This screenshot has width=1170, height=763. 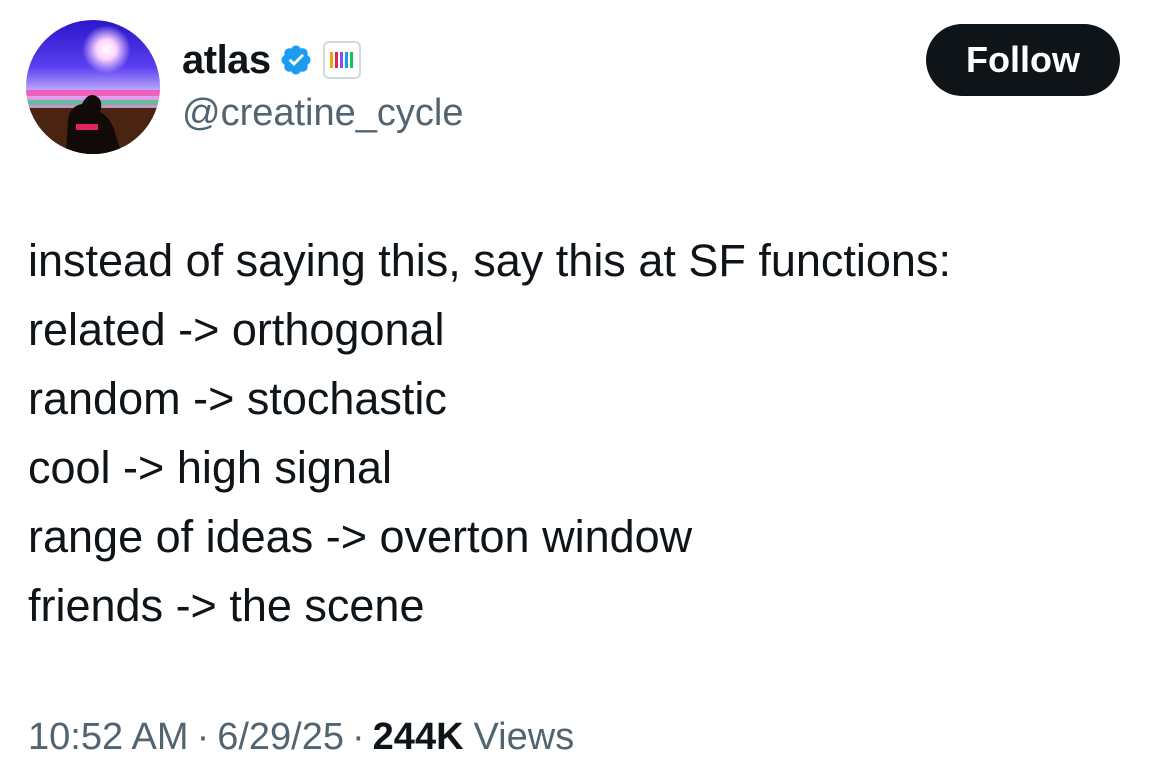 What do you see at coordinates (237, 398) in the screenshot?
I see `tweet-line: random -> stochastic` at bounding box center [237, 398].